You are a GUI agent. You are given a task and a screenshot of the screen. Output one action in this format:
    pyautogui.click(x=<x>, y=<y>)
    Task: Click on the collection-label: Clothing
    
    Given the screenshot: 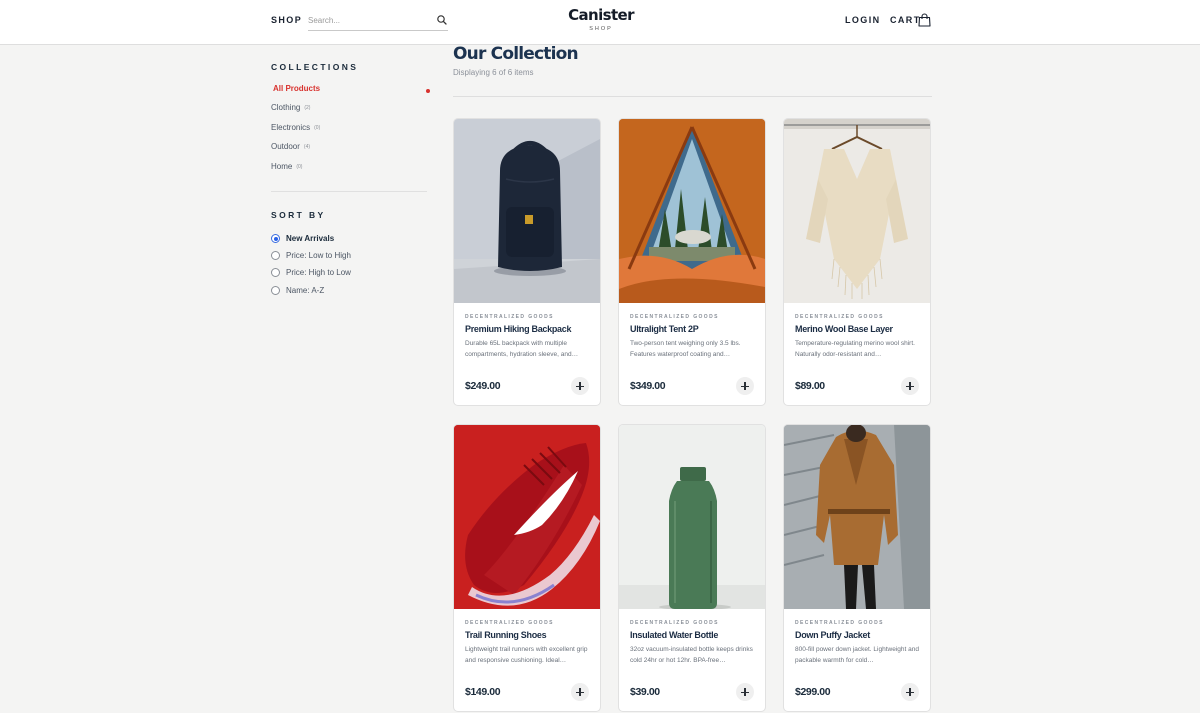 What is the action you would take?
    pyautogui.click(x=286, y=108)
    